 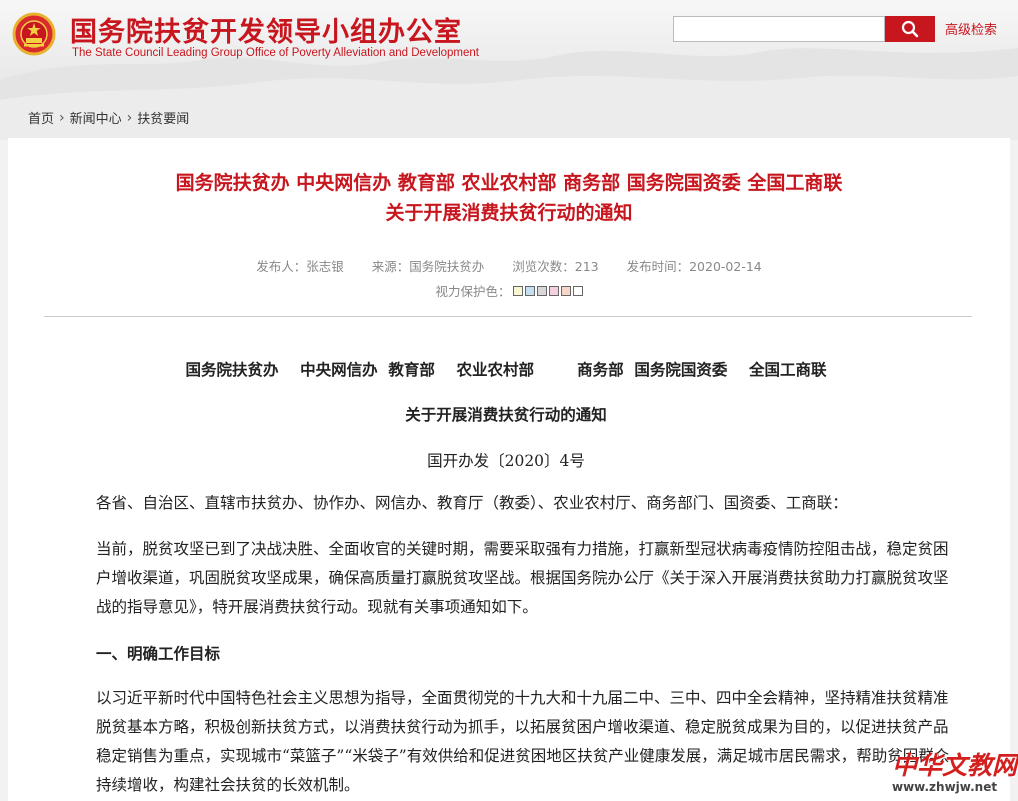 What do you see at coordinates (428, 266) in the screenshot?
I see `meta-source: 来源：国务院扶贫办` at bounding box center [428, 266].